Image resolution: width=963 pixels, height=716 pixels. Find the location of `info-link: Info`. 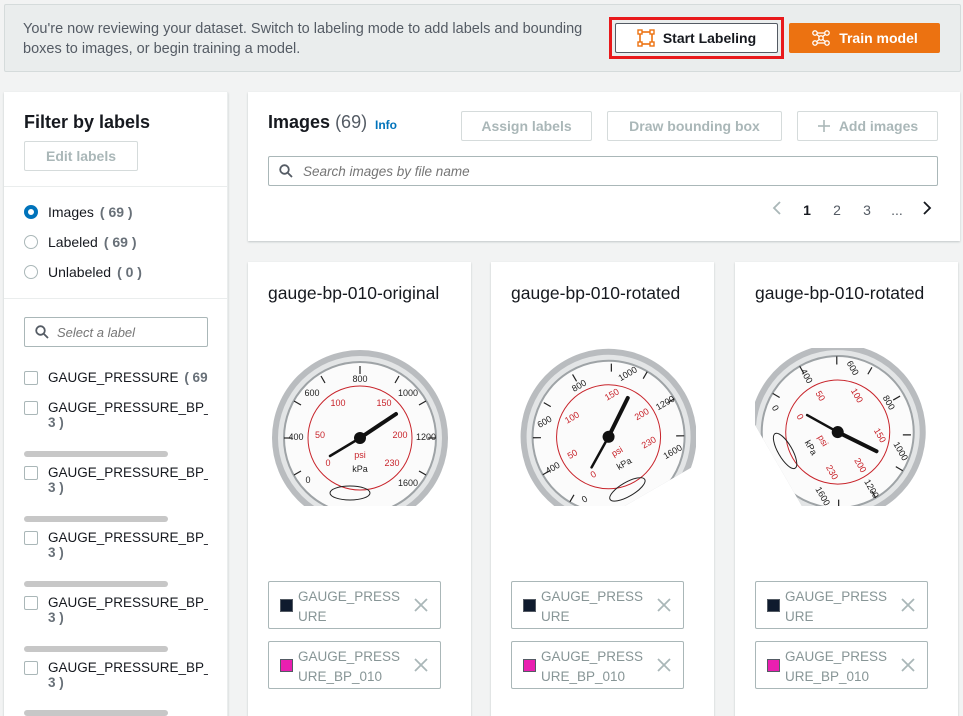

info-link: Info is located at coordinates (386, 125).